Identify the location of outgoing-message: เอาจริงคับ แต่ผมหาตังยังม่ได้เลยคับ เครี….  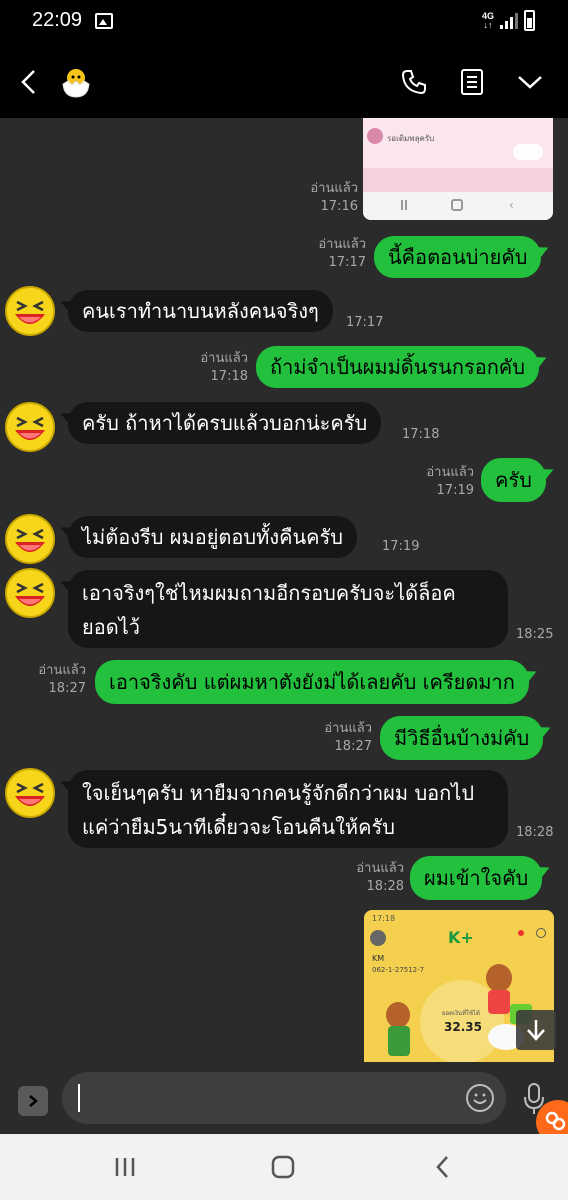
(312, 682).